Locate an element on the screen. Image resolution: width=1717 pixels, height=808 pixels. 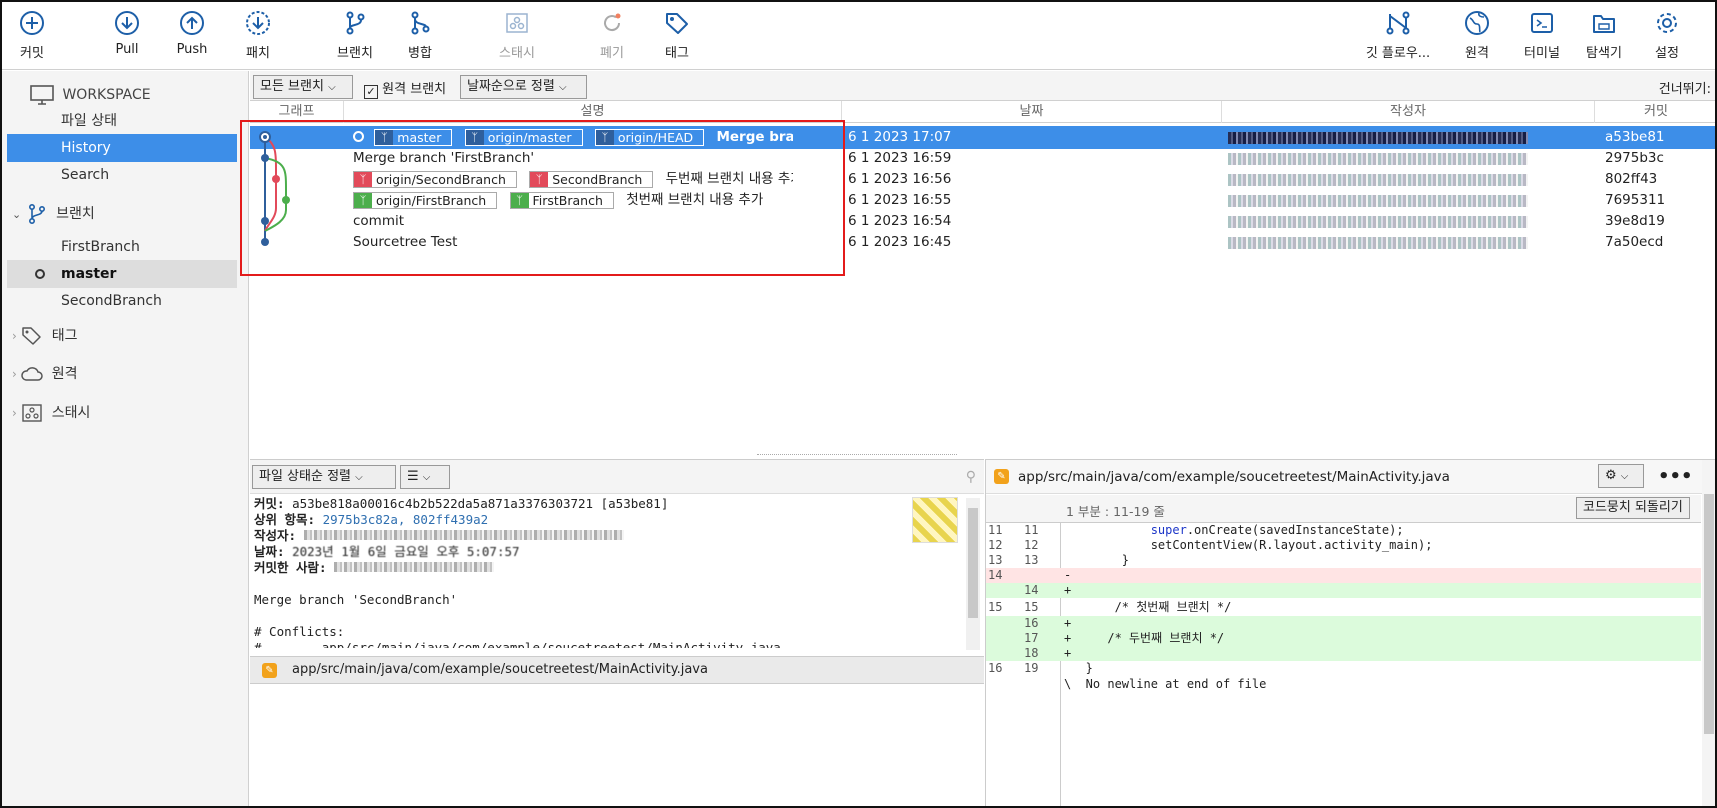
merge-button: 병합 is located at coordinates (420, 38).